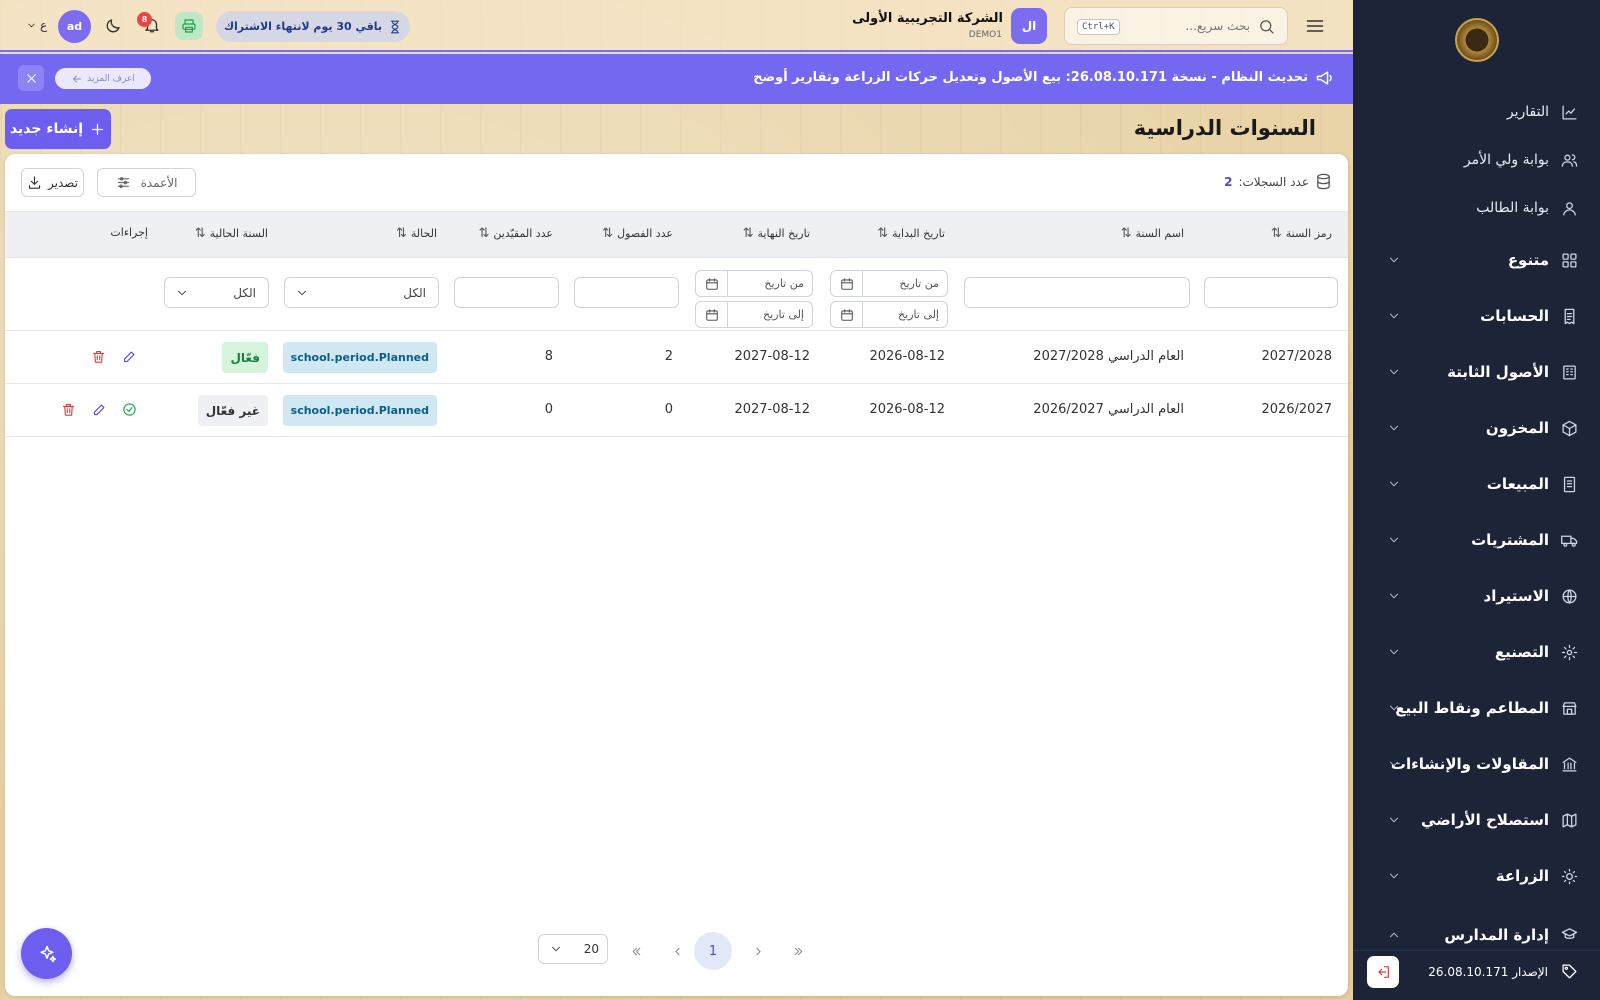  I want to click on hourglass-icon, so click(395, 26).